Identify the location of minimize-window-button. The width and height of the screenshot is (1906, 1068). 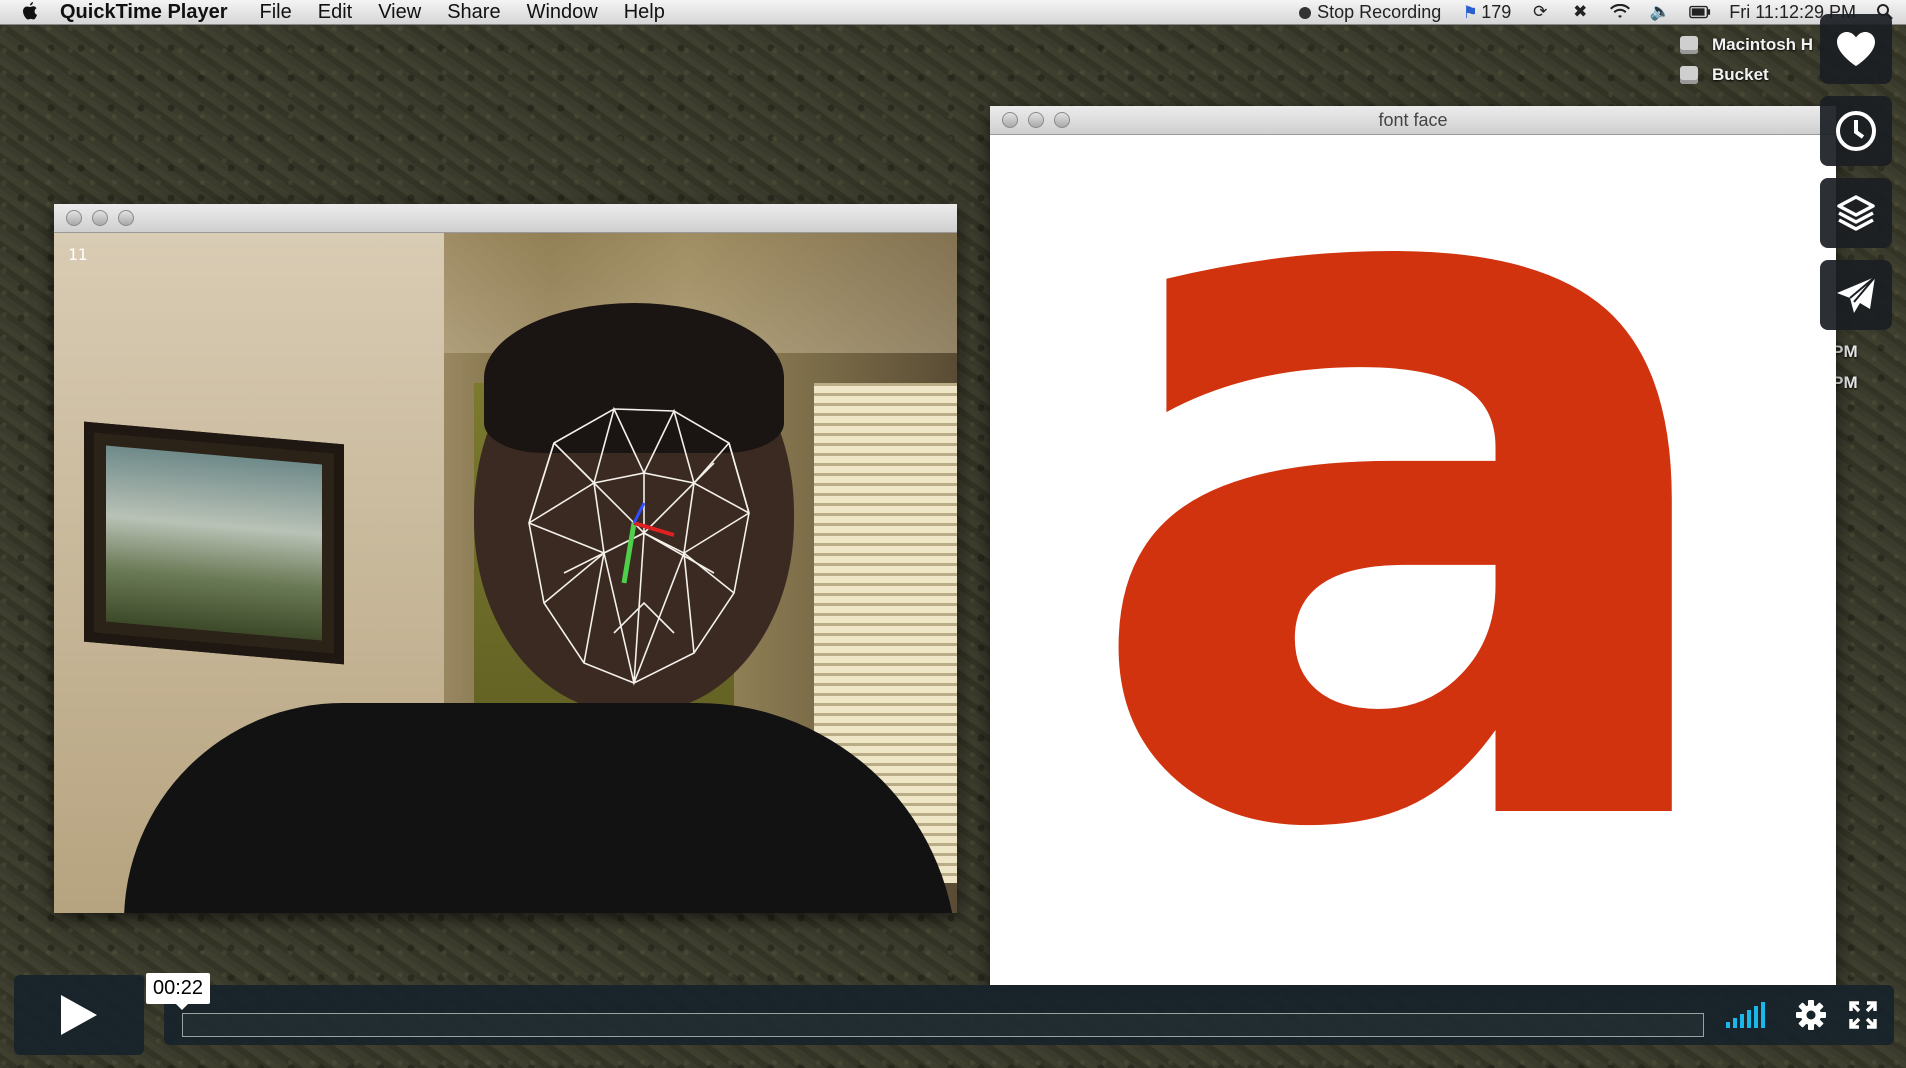
(100, 218).